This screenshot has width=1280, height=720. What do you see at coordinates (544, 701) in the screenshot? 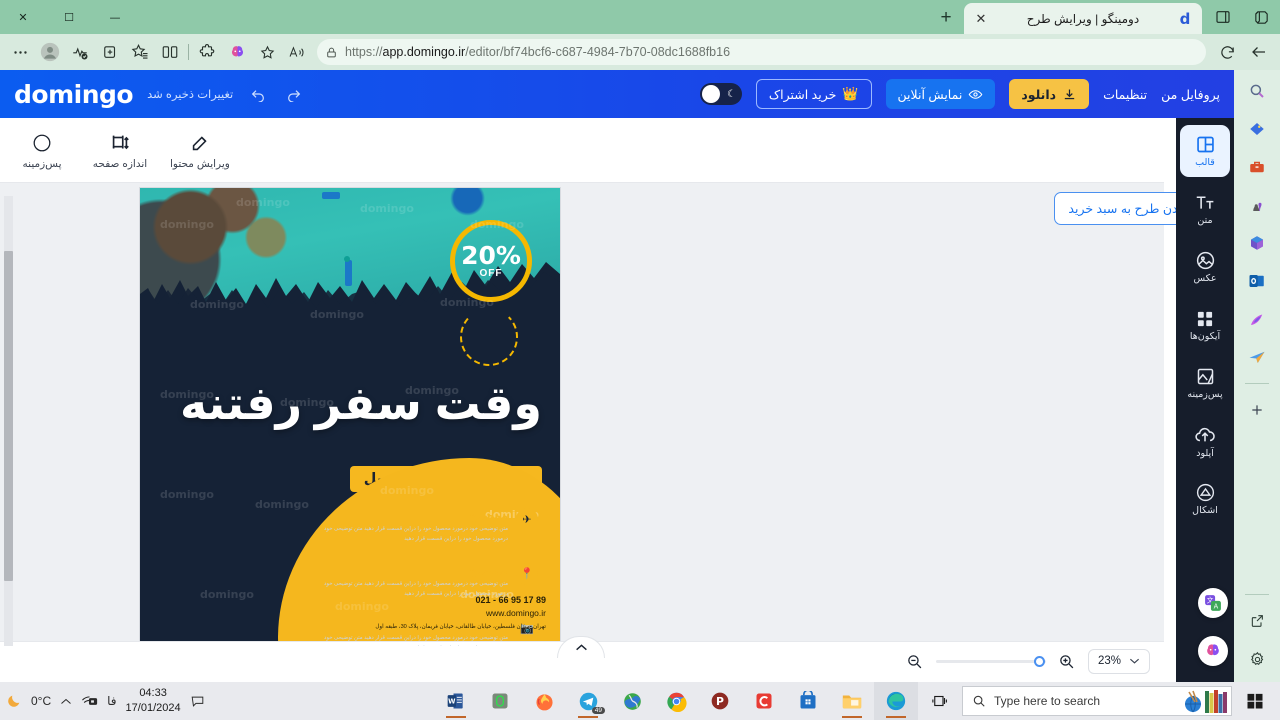
I see `firefox-icon` at bounding box center [544, 701].